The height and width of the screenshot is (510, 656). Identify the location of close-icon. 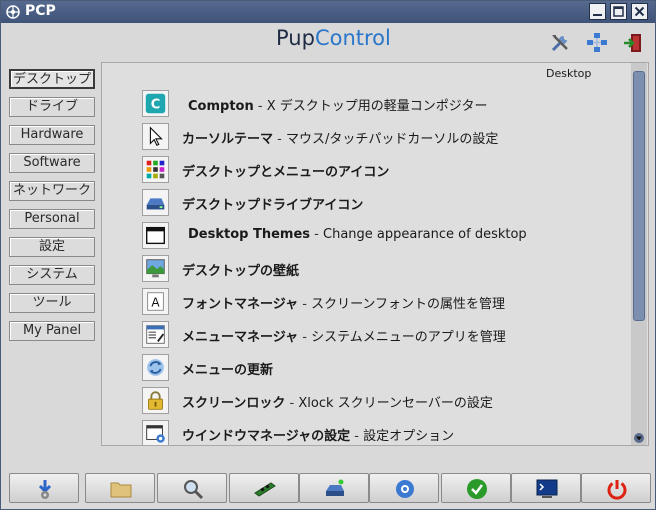
(639, 11).